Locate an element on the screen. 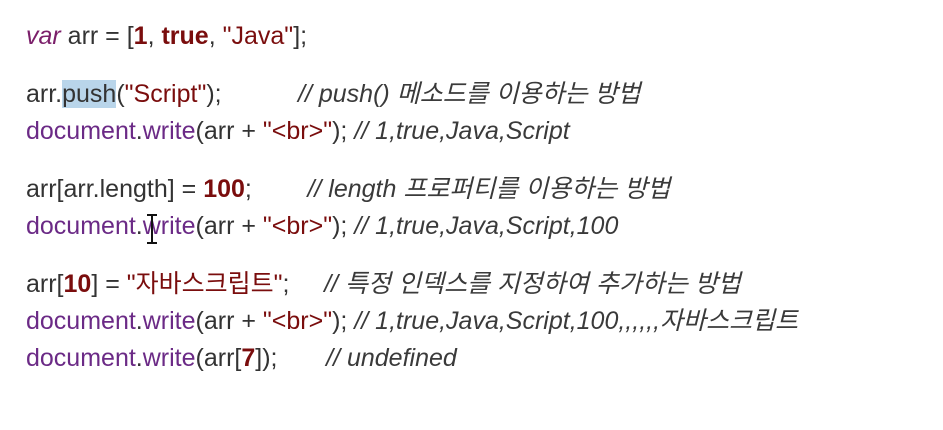 Image resolution: width=943 pixels, height=430 pixels. code-text: ]); is located at coordinates (266, 358).